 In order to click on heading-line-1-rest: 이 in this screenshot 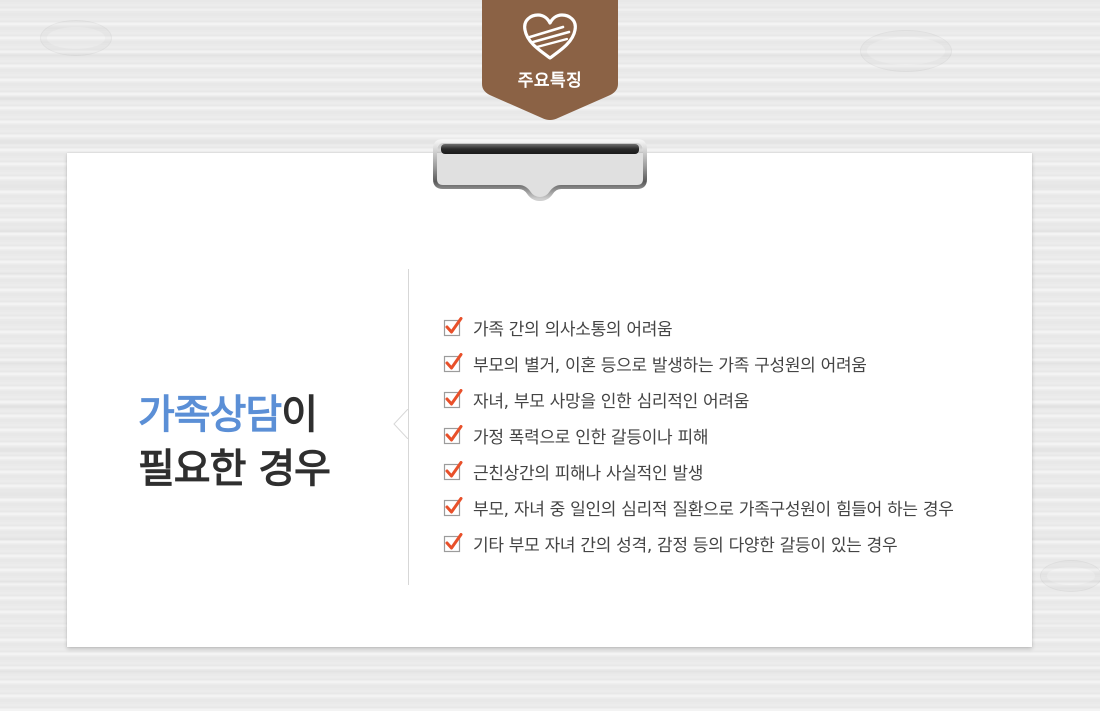, I will do `click(299, 415)`.